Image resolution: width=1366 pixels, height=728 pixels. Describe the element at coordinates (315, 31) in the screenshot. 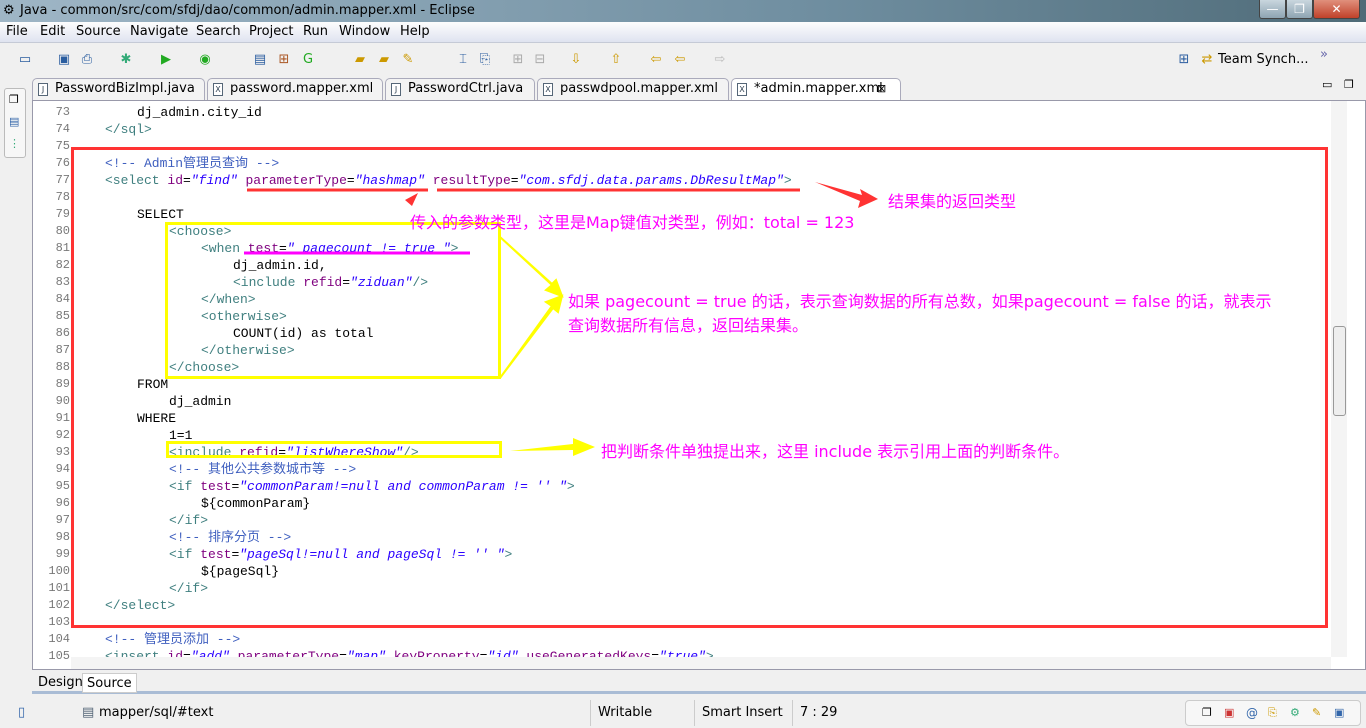

I see `menu-run: Run` at that location.